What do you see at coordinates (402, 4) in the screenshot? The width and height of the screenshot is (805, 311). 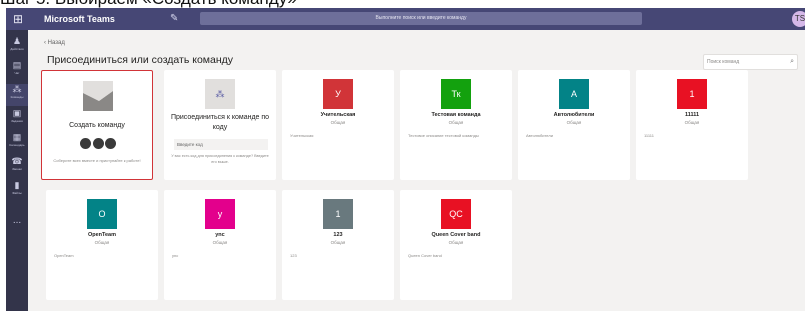 I see `caption-text: Шаг 5. Выбираем «Создать команду»` at bounding box center [402, 4].